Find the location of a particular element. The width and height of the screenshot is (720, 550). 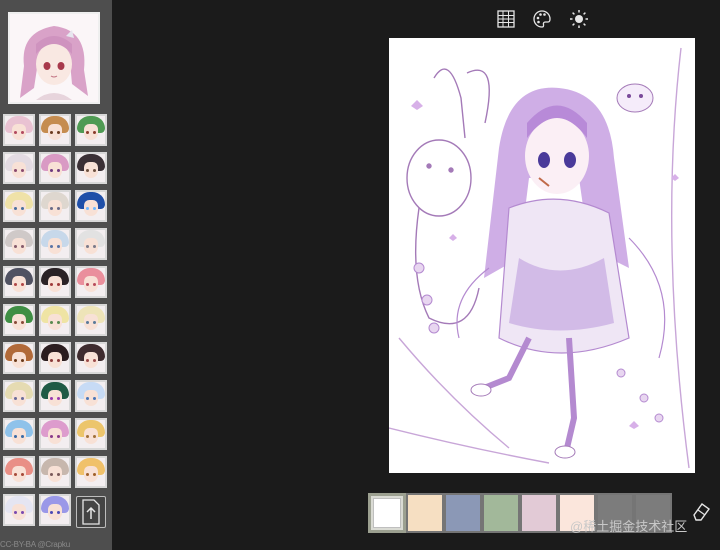

watermark: @稀土掘金技术社区 is located at coordinates (629, 526).